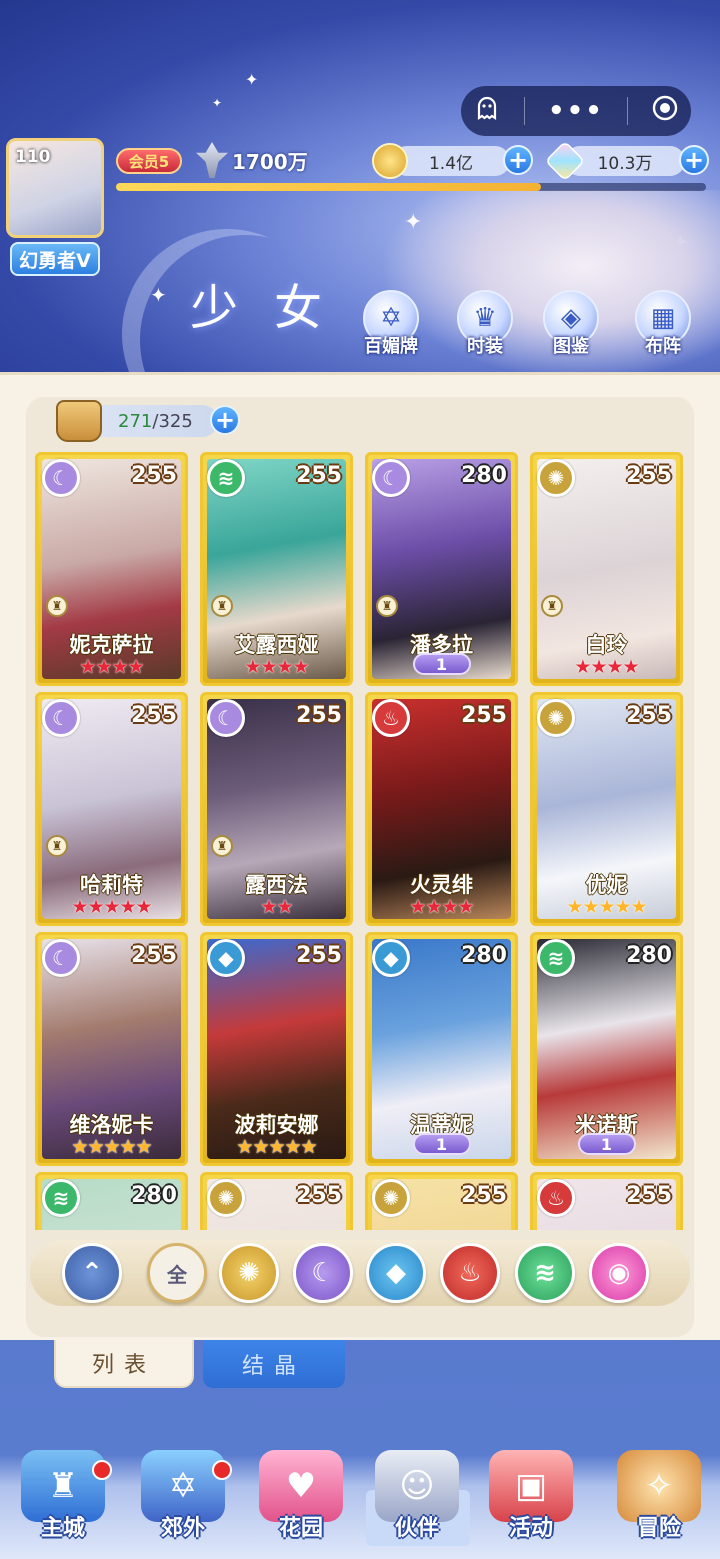 The height and width of the screenshot is (1559, 720). Describe the element at coordinates (441, 569) in the screenshot. I see `character-card: ☾ 280 ♜ 潘多拉 1` at that location.